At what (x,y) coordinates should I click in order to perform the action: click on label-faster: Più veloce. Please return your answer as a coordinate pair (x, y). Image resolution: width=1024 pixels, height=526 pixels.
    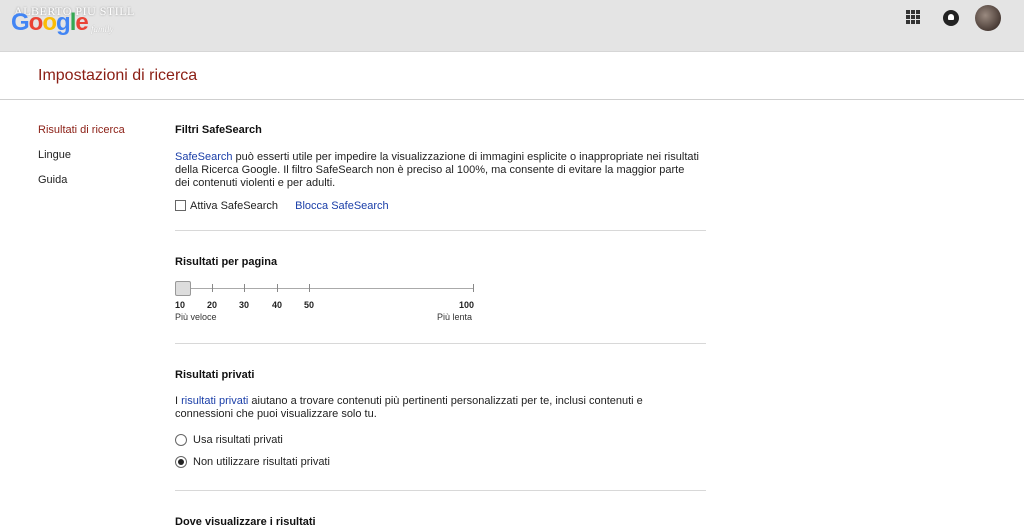
    Looking at the image, I should click on (196, 317).